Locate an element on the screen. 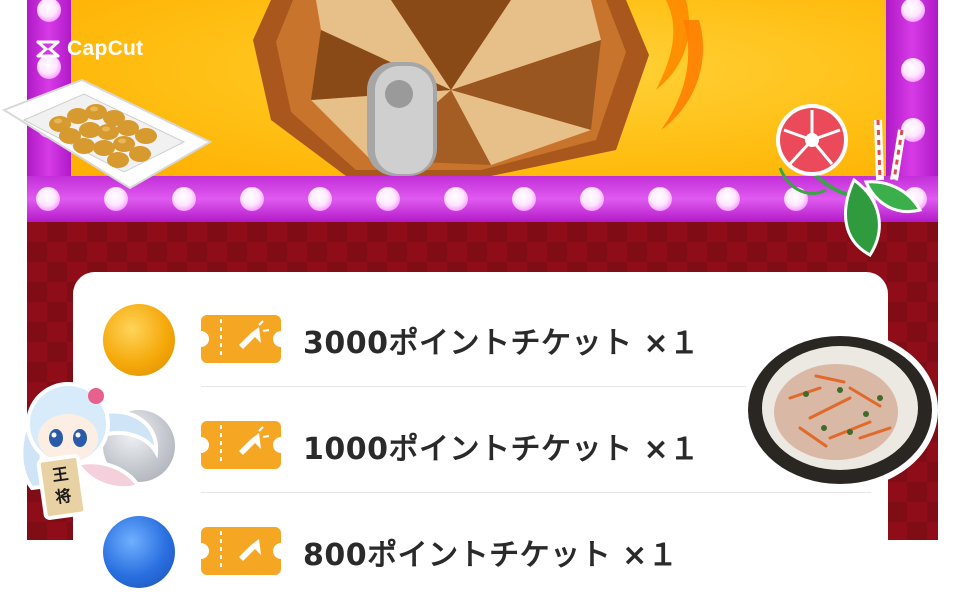  prize-row-800: 800ポイントチケット ×１ is located at coordinates (480, 542).